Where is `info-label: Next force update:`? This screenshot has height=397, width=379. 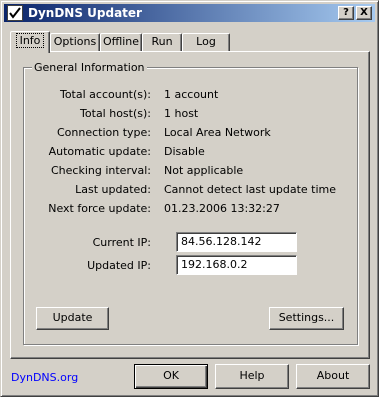 info-label: Next force update: is located at coordinates (99, 208).